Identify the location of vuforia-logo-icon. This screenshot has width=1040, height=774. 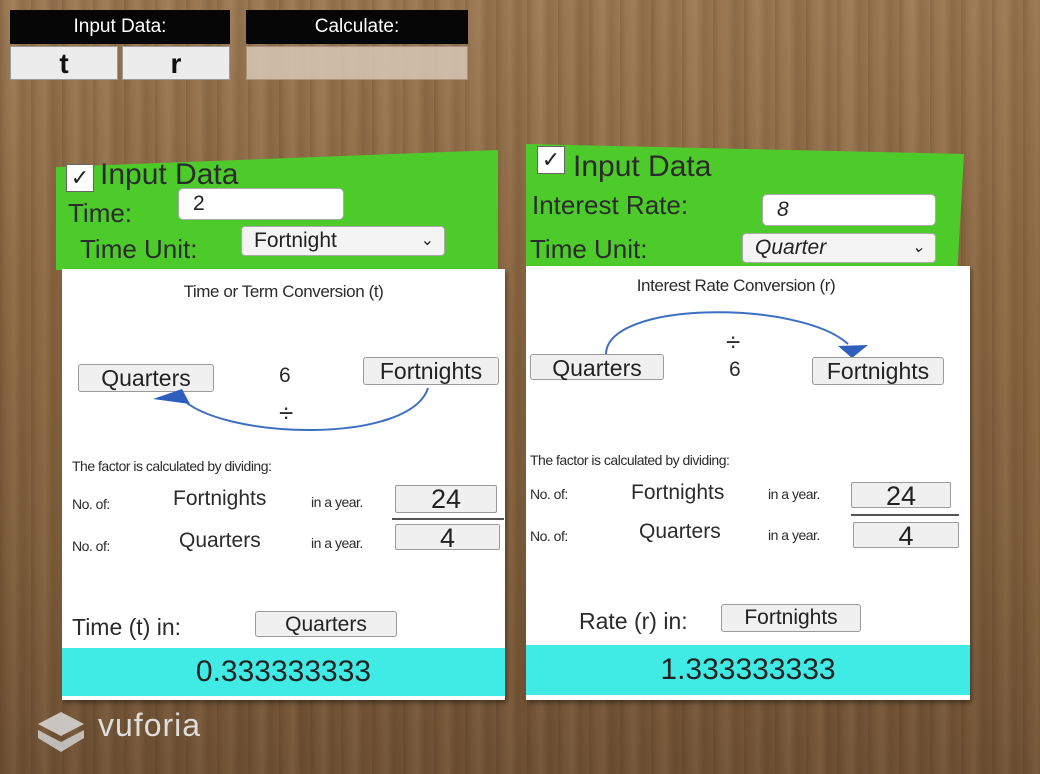
(61, 732).